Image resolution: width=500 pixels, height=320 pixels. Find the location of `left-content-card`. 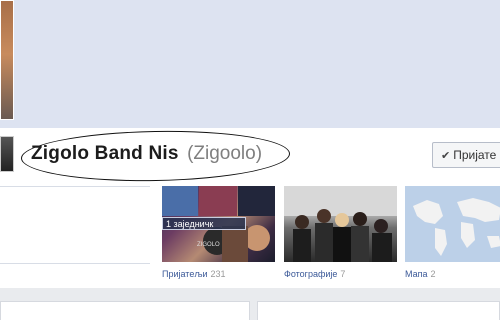

left-content-card is located at coordinates (125, 310).